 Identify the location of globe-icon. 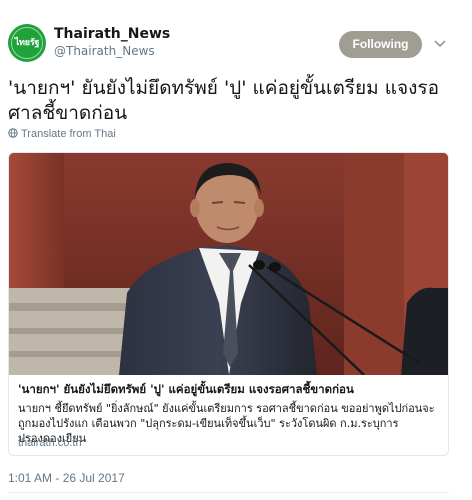
(13, 133).